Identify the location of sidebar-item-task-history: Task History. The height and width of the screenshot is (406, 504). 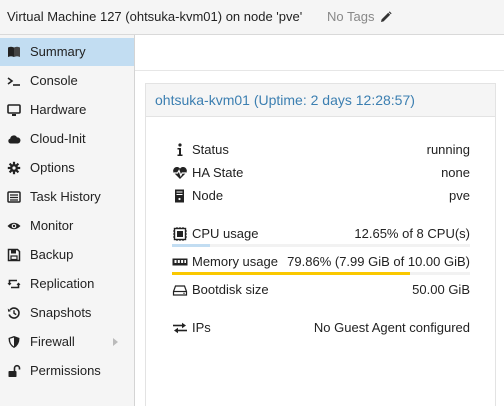
(67, 197).